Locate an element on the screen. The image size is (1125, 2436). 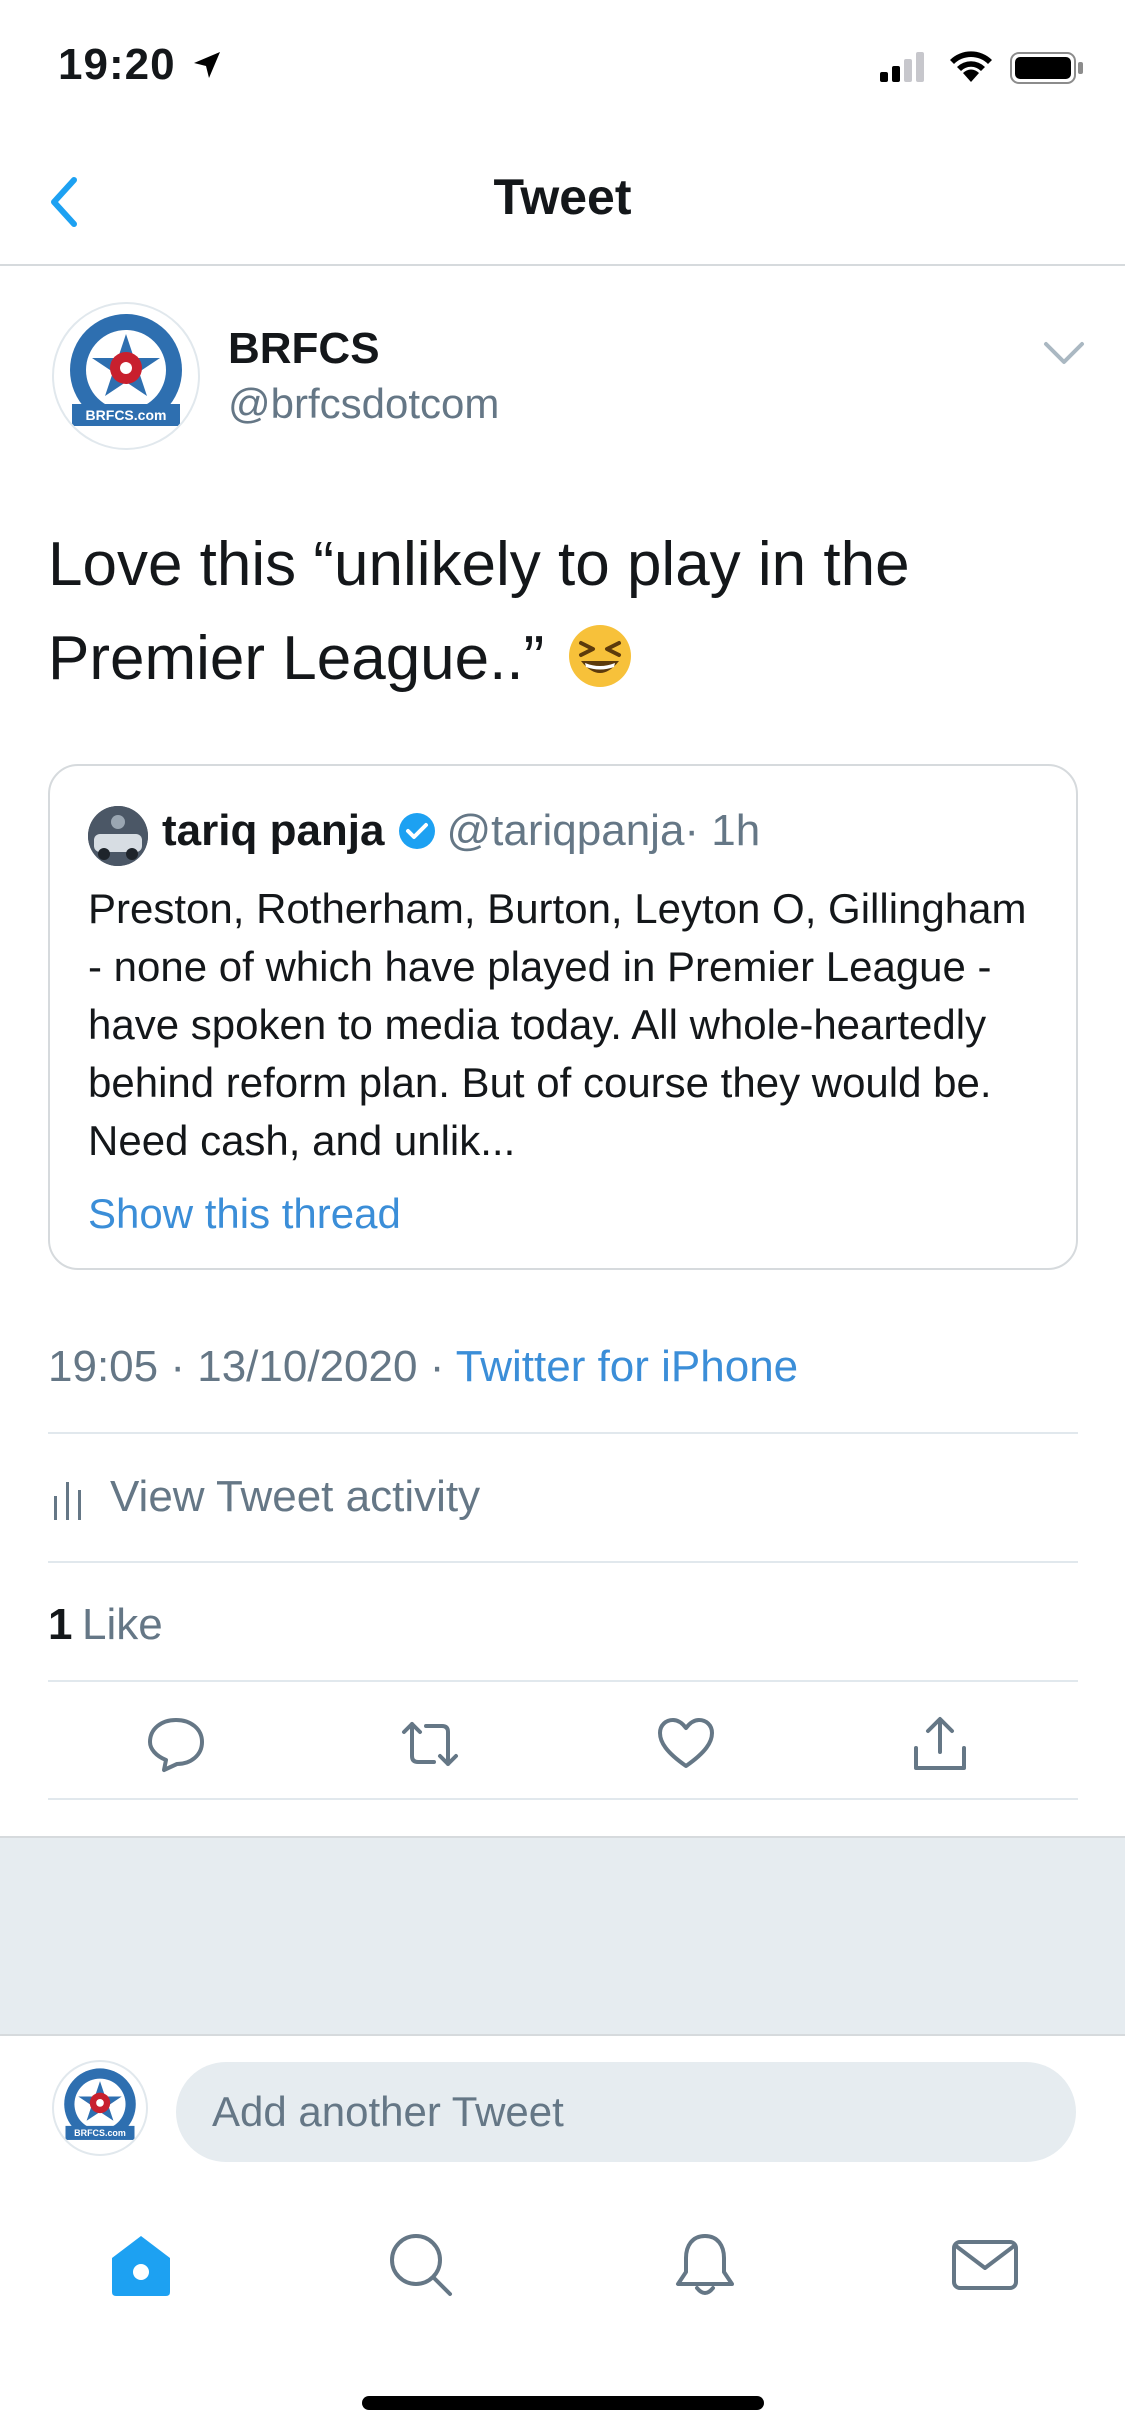
tweet-date: 13/10/2020 is located at coordinates (307, 1366).